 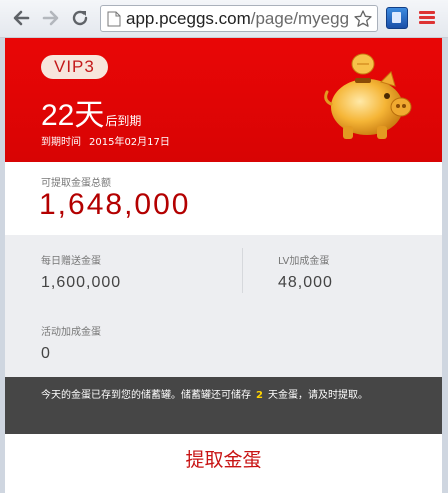 What do you see at coordinates (363, 19) in the screenshot?
I see `bookmark-star-icon` at bounding box center [363, 19].